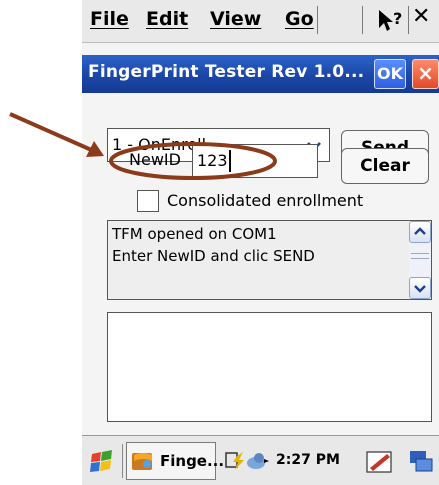 The width and height of the screenshot is (439, 485). I want to click on newid-value: 123, so click(212, 160).